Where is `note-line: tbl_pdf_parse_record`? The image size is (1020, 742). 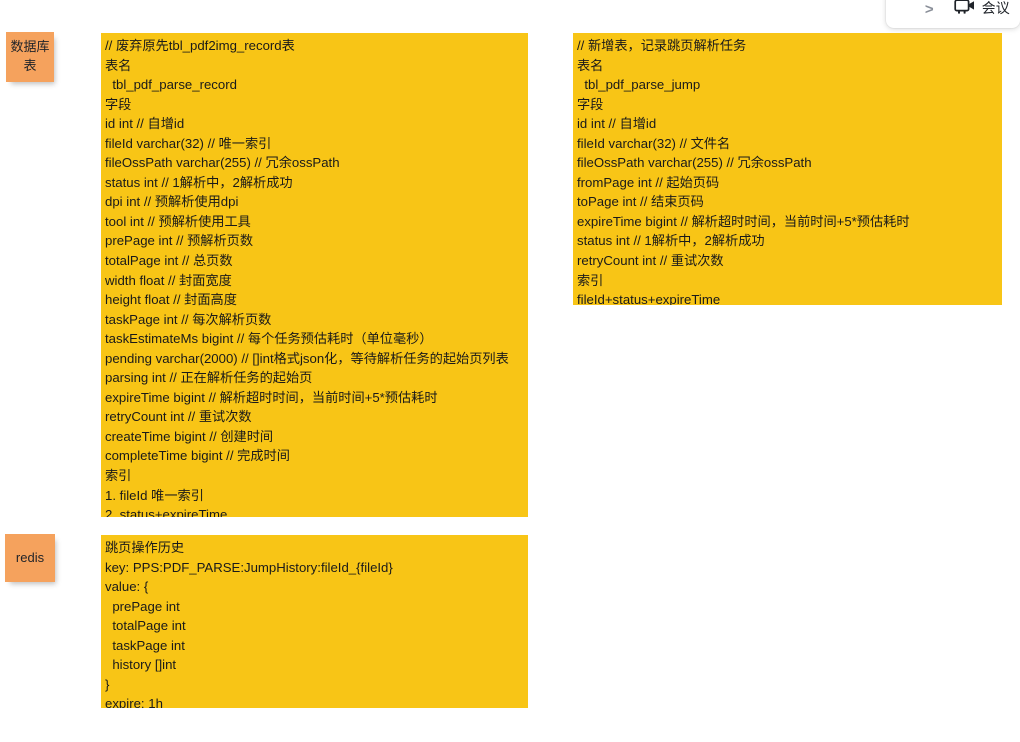 note-line: tbl_pdf_parse_record is located at coordinates (171, 85).